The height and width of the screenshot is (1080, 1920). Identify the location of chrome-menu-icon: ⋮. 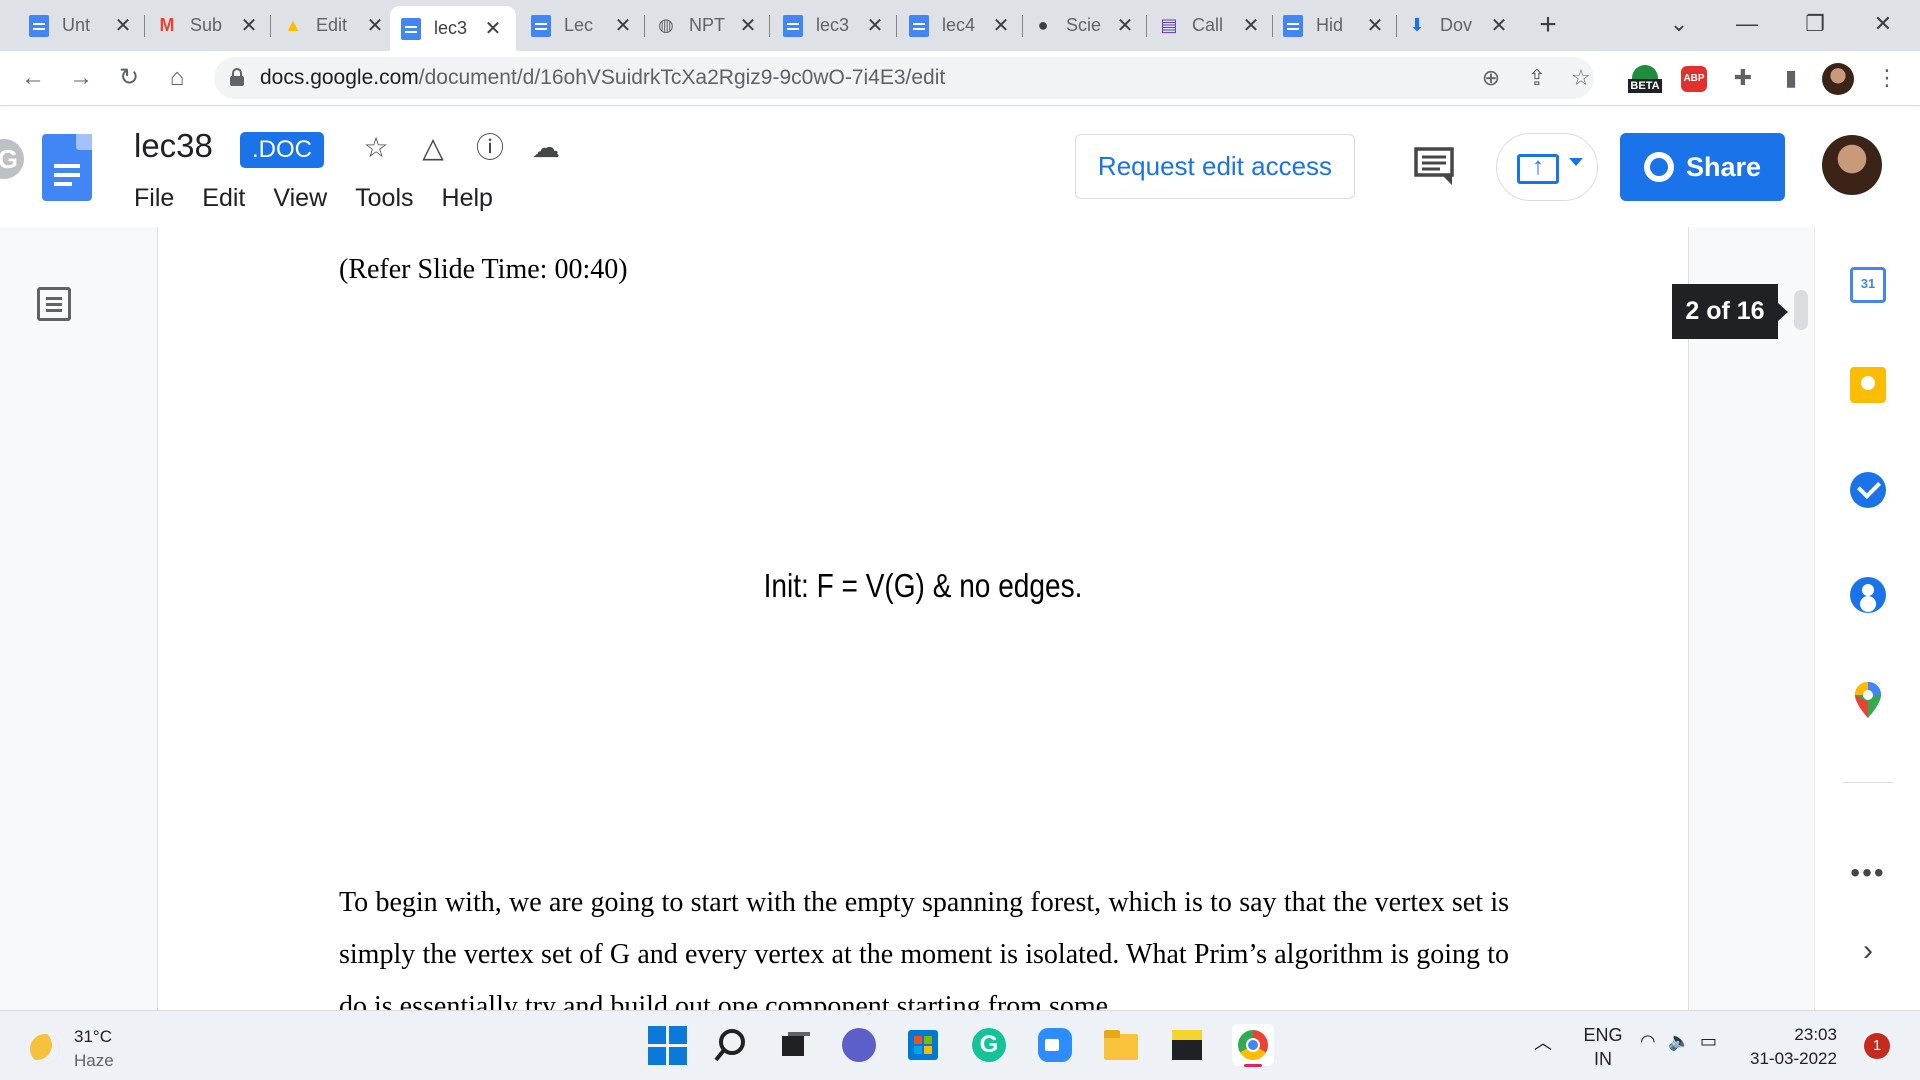
(1887, 78).